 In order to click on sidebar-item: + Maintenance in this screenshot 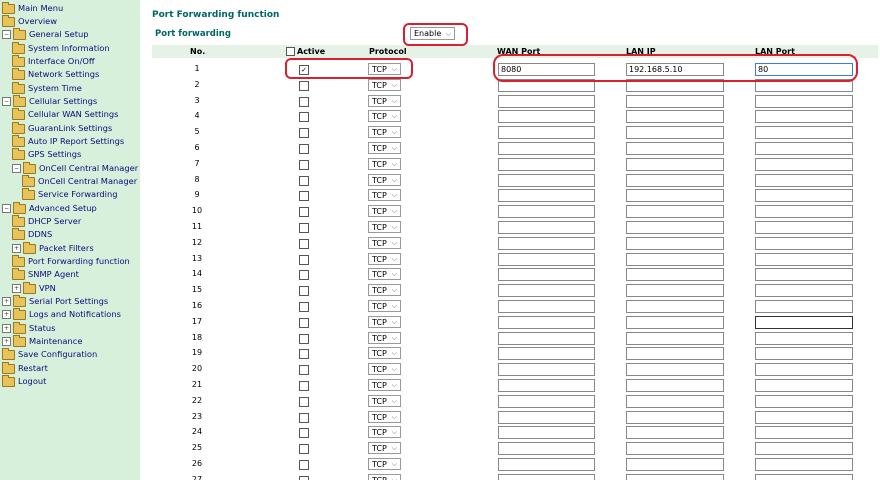, I will do `click(42, 341)`.